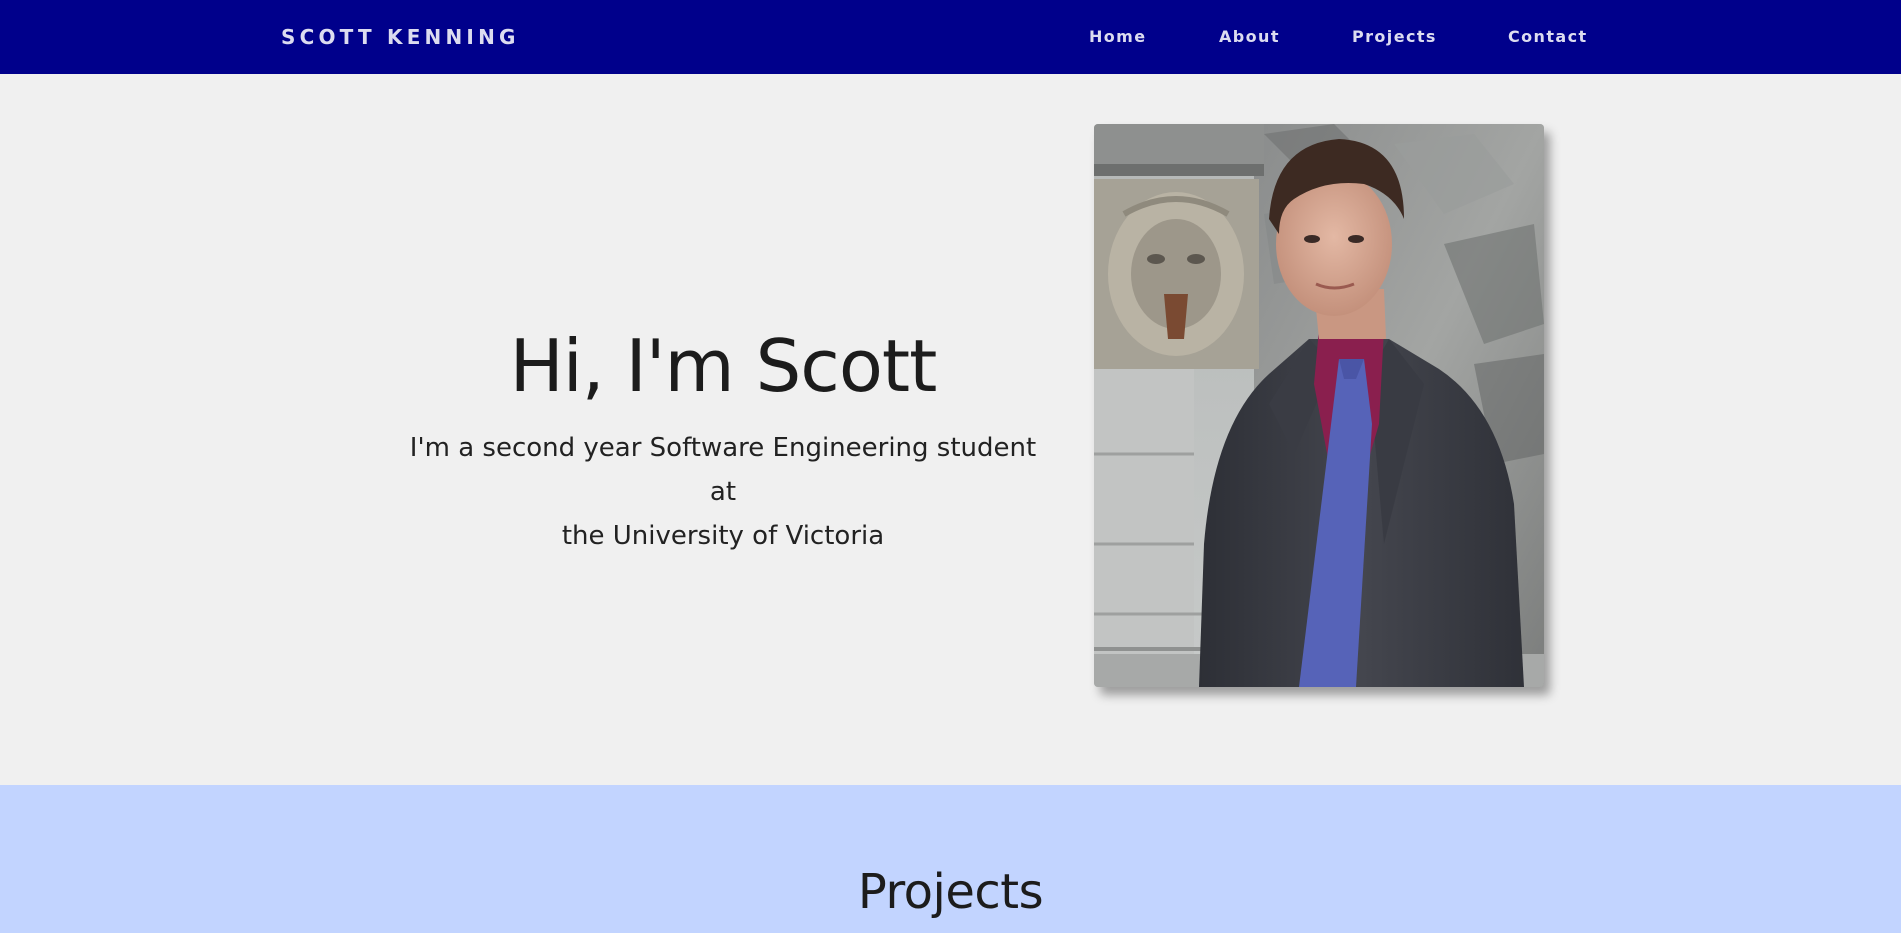 Image resolution: width=1901 pixels, height=933 pixels. Describe the element at coordinates (1118, 37) in the screenshot. I see `nav-link-home: Home` at that location.